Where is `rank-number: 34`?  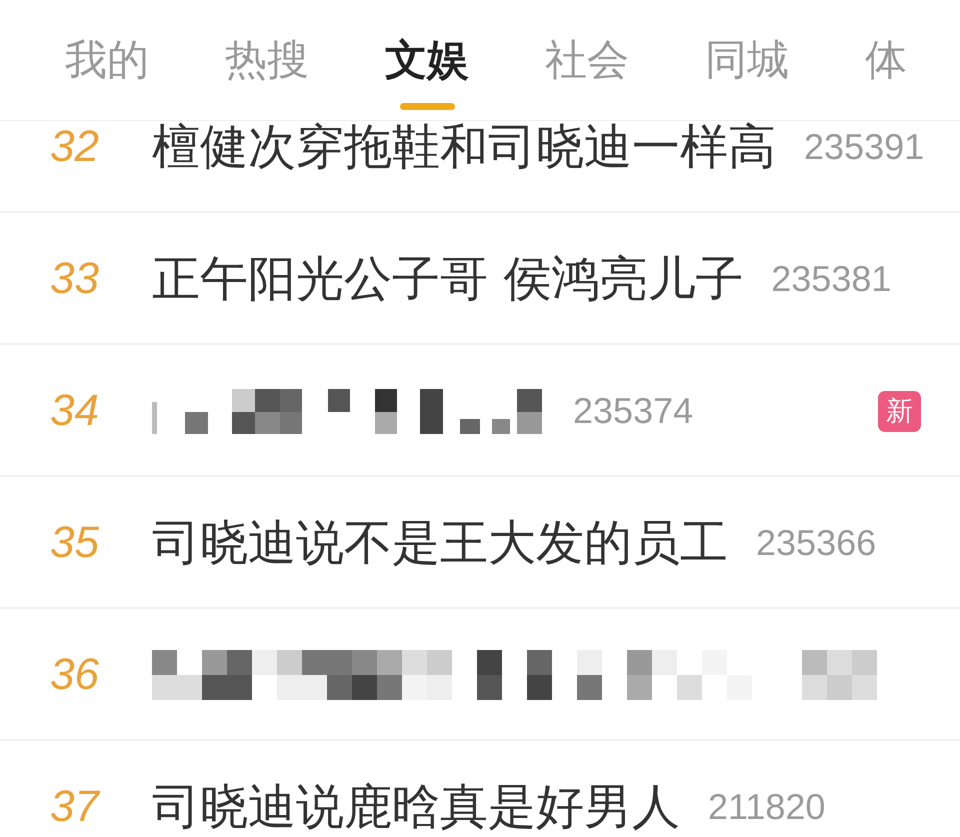
rank-number: 34 is located at coordinates (75, 411).